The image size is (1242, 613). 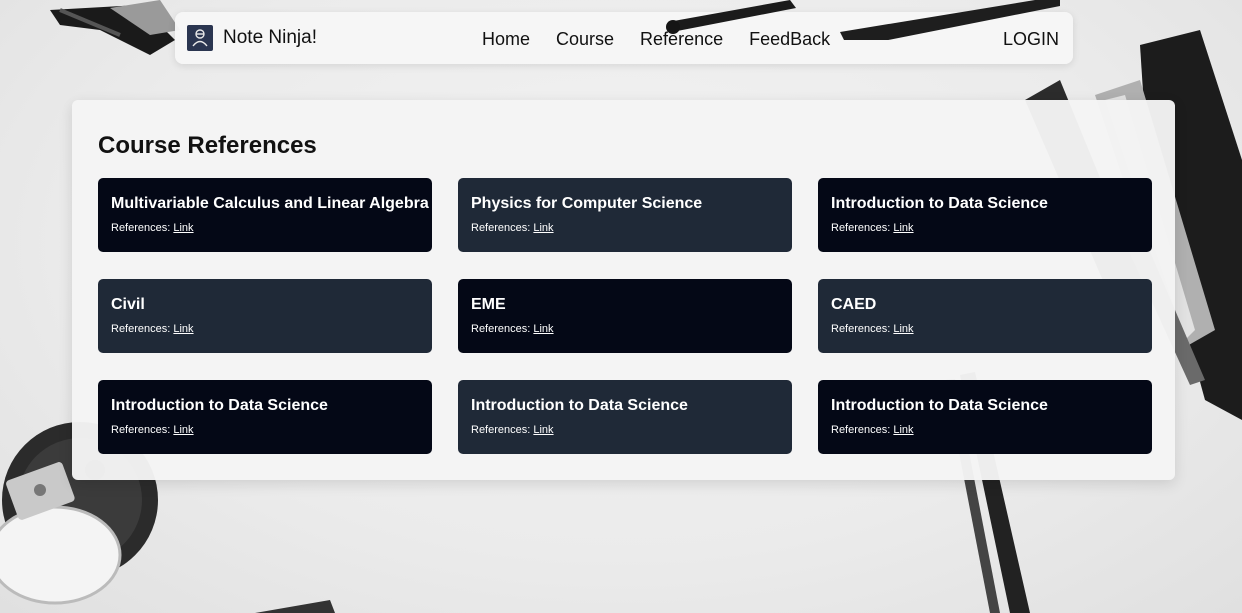 What do you see at coordinates (265, 316) in the screenshot?
I see `course-card: Civil References: Link` at bounding box center [265, 316].